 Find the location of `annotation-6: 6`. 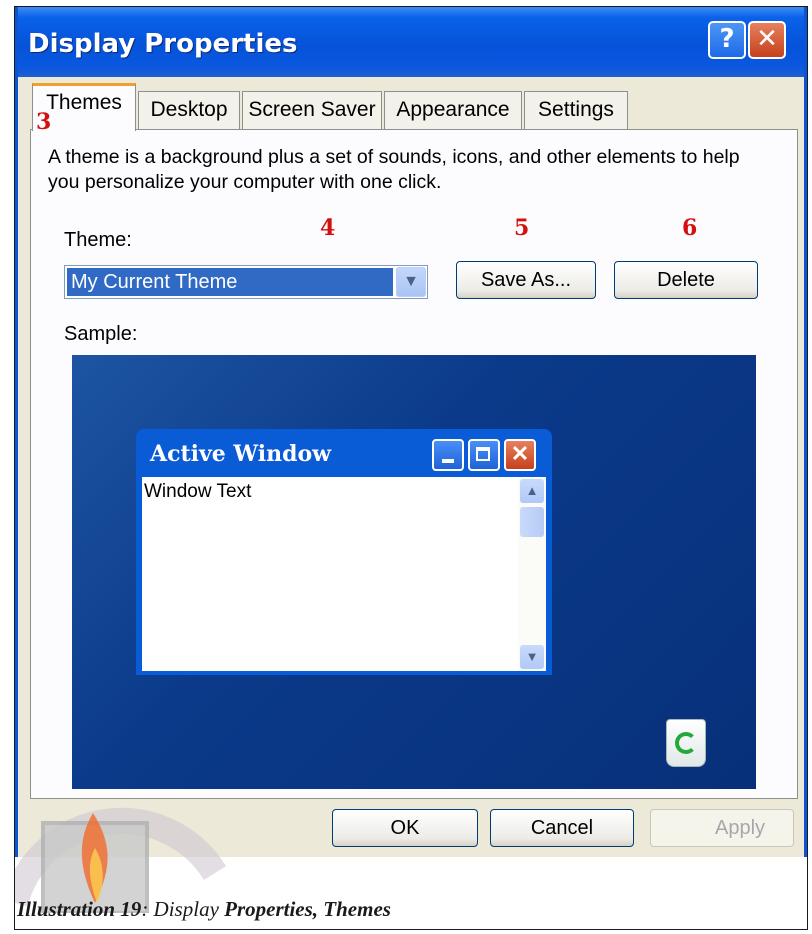

annotation-6: 6 is located at coordinates (690, 228).